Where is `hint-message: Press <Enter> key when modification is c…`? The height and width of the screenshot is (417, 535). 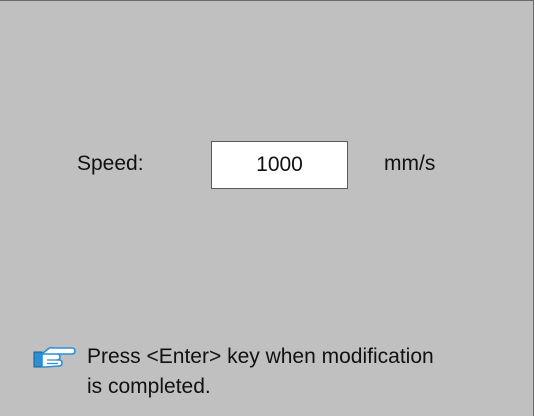
hint-message: Press <Enter> key when modification is c… is located at coordinates (302, 372).